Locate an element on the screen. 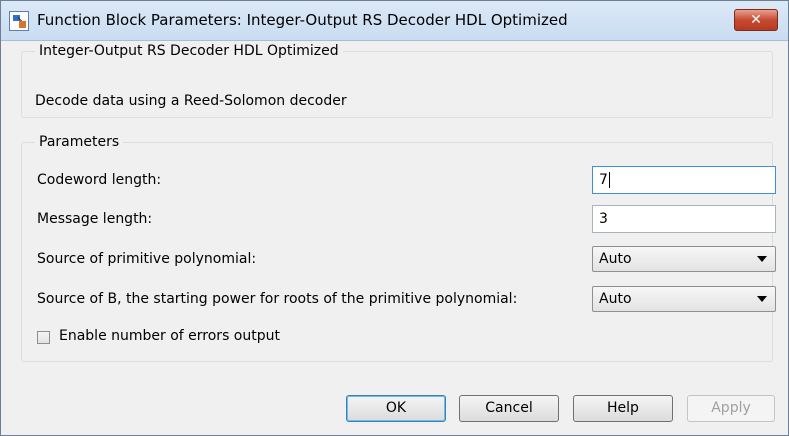 The width and height of the screenshot is (789, 436). b-source-value: Auto is located at coordinates (615, 299).